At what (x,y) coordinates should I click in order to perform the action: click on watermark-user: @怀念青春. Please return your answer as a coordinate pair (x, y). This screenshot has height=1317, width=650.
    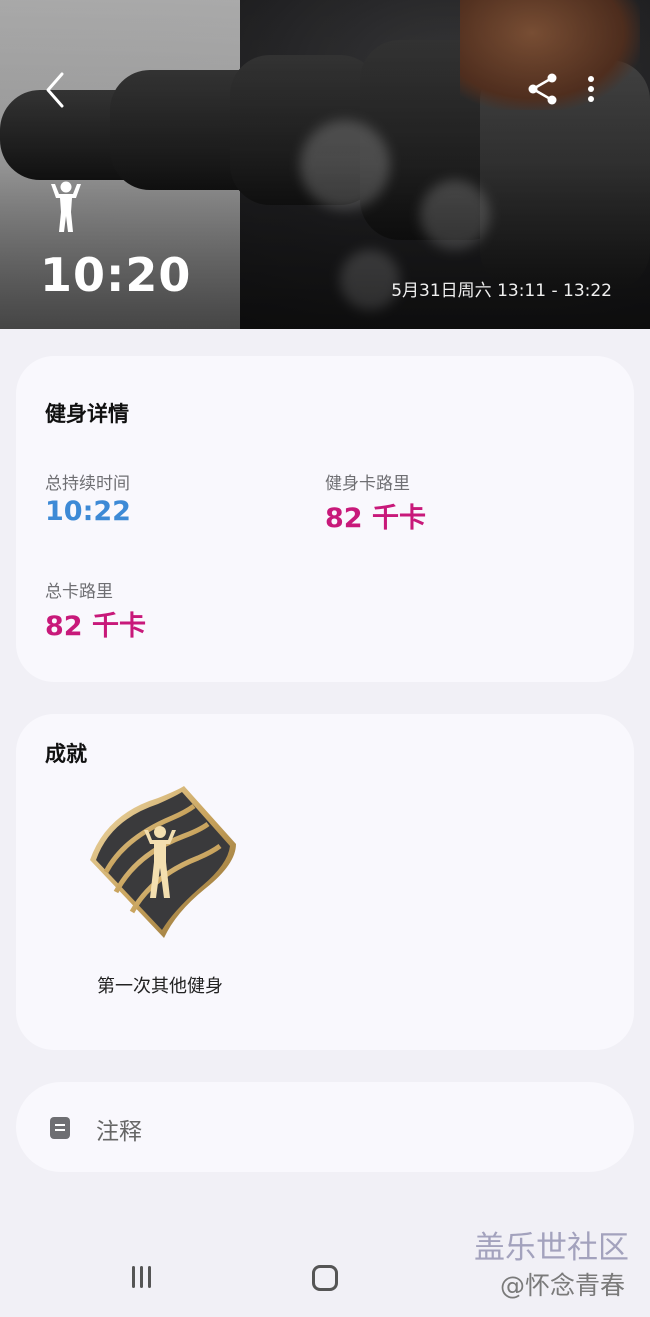
    Looking at the image, I should click on (563, 1285).